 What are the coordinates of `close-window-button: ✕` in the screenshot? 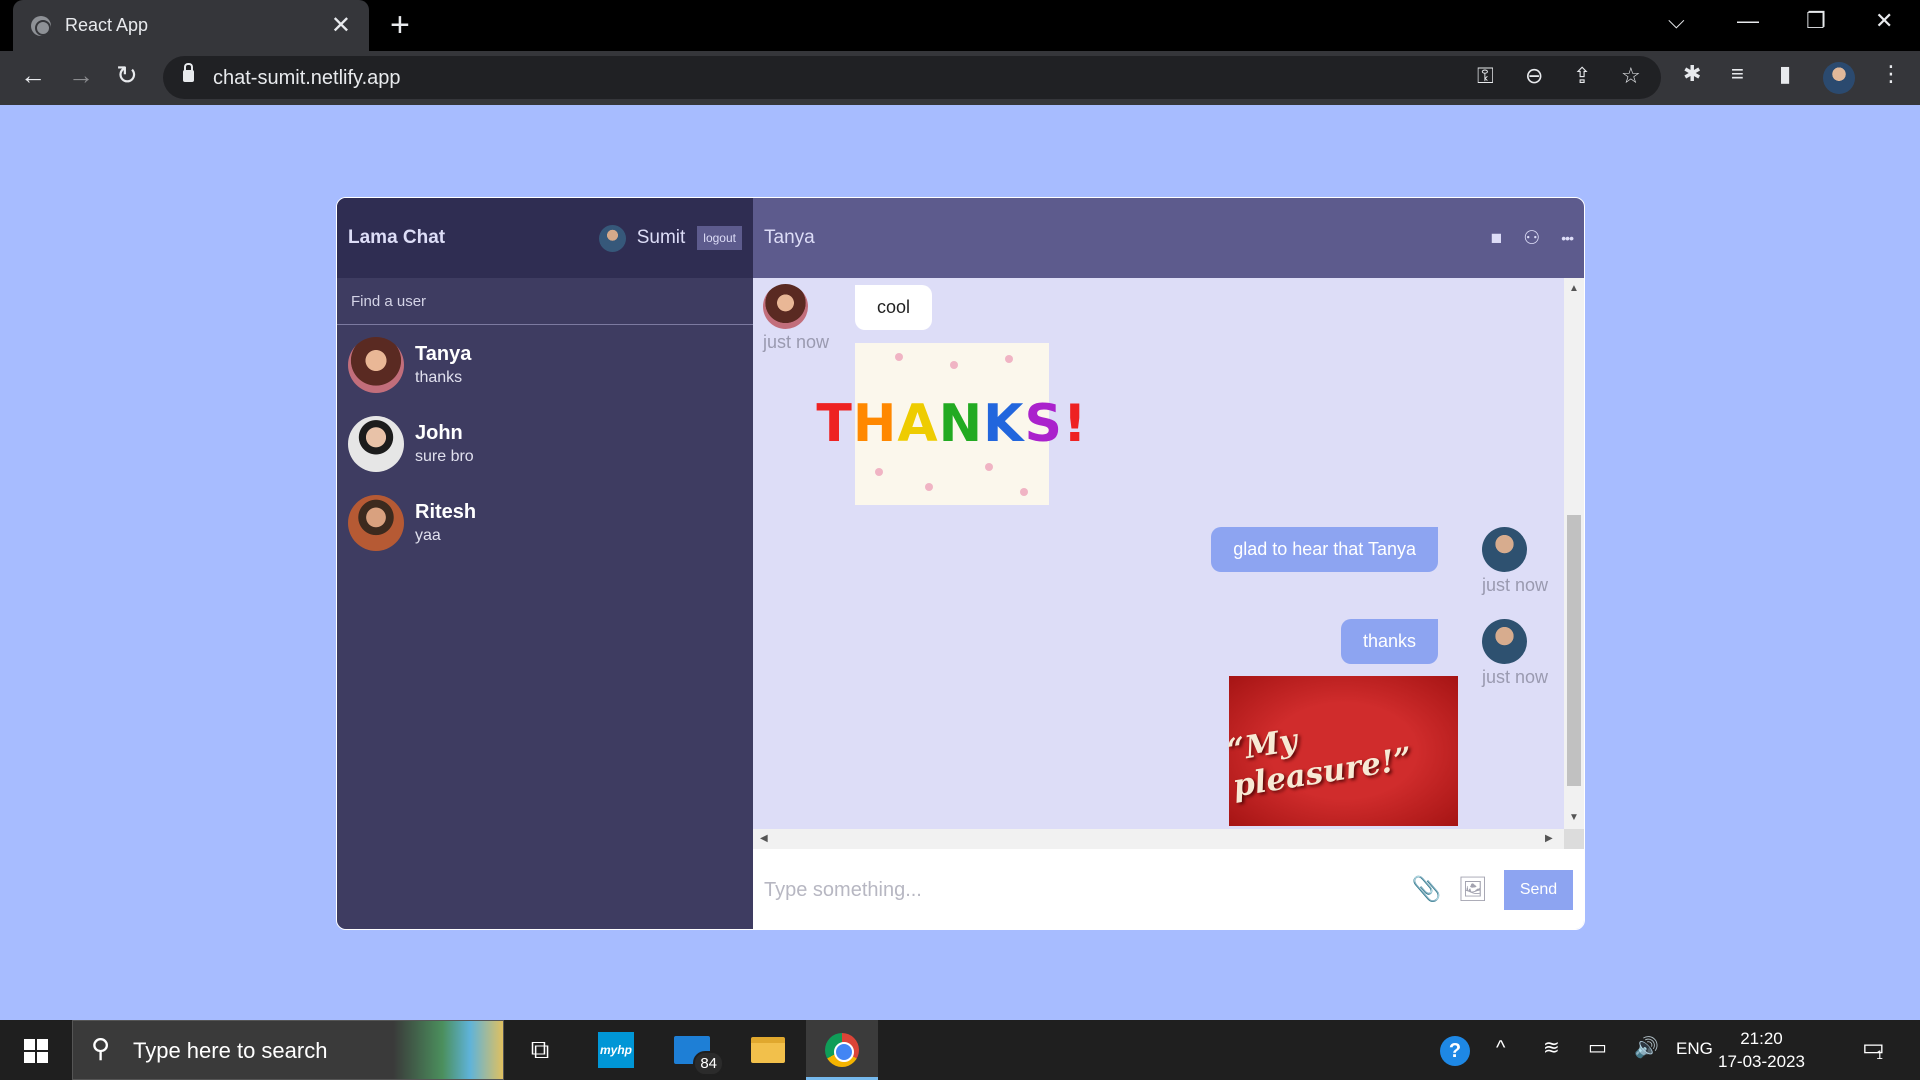 It's located at (1884, 21).